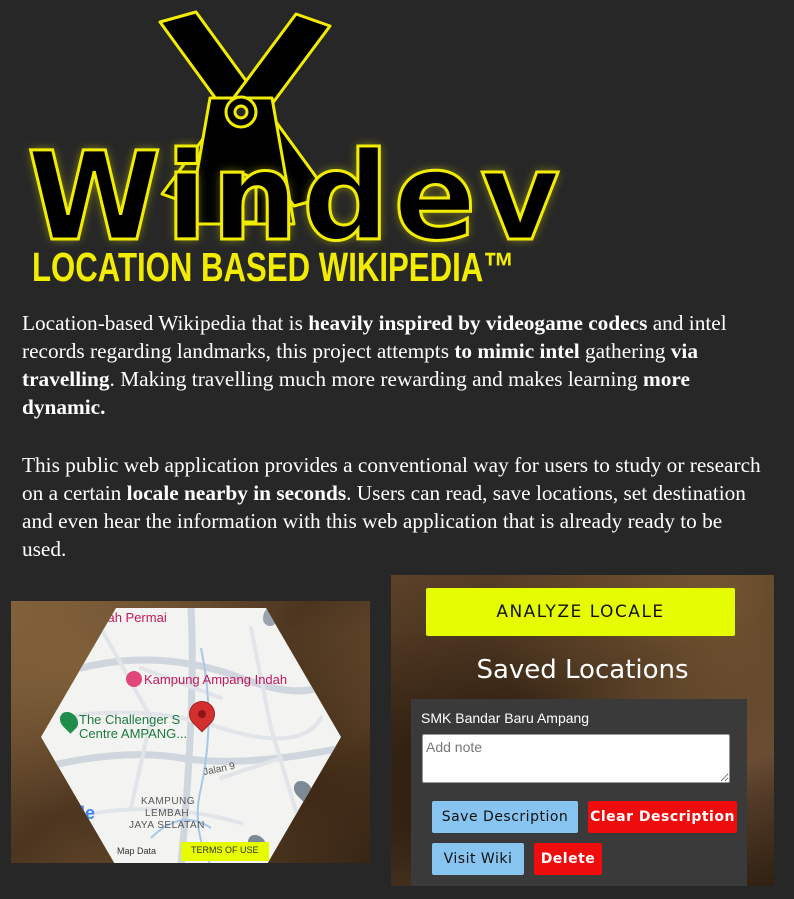 The image size is (794, 899). Describe the element at coordinates (505, 817) in the screenshot. I see `save-description-button: Save Description` at that location.